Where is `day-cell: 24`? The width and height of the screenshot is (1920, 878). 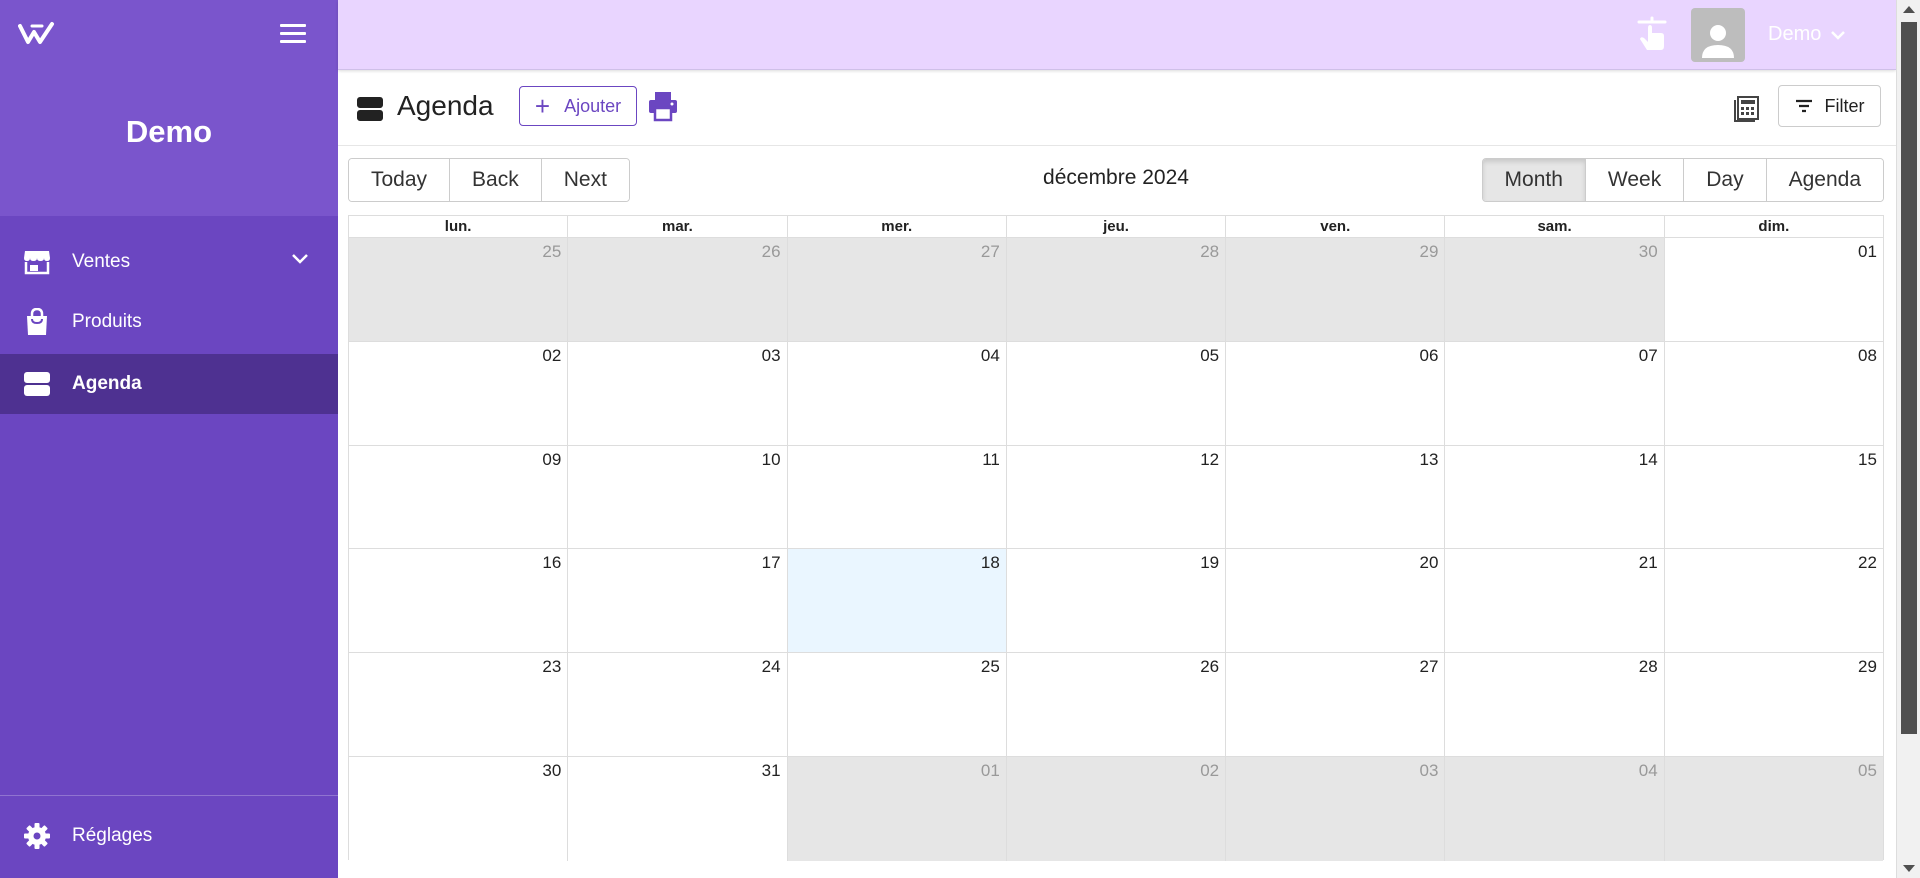 day-cell: 24 is located at coordinates (677, 704).